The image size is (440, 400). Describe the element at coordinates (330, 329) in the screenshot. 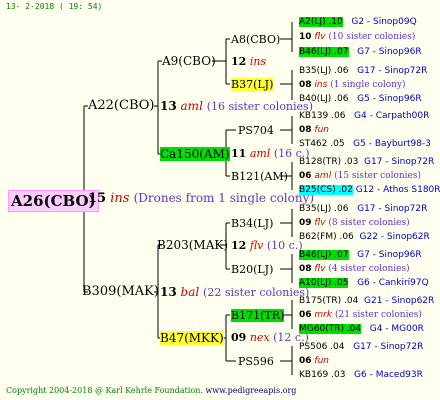

I see `gen4-queen: MG60(TR) .04` at that location.